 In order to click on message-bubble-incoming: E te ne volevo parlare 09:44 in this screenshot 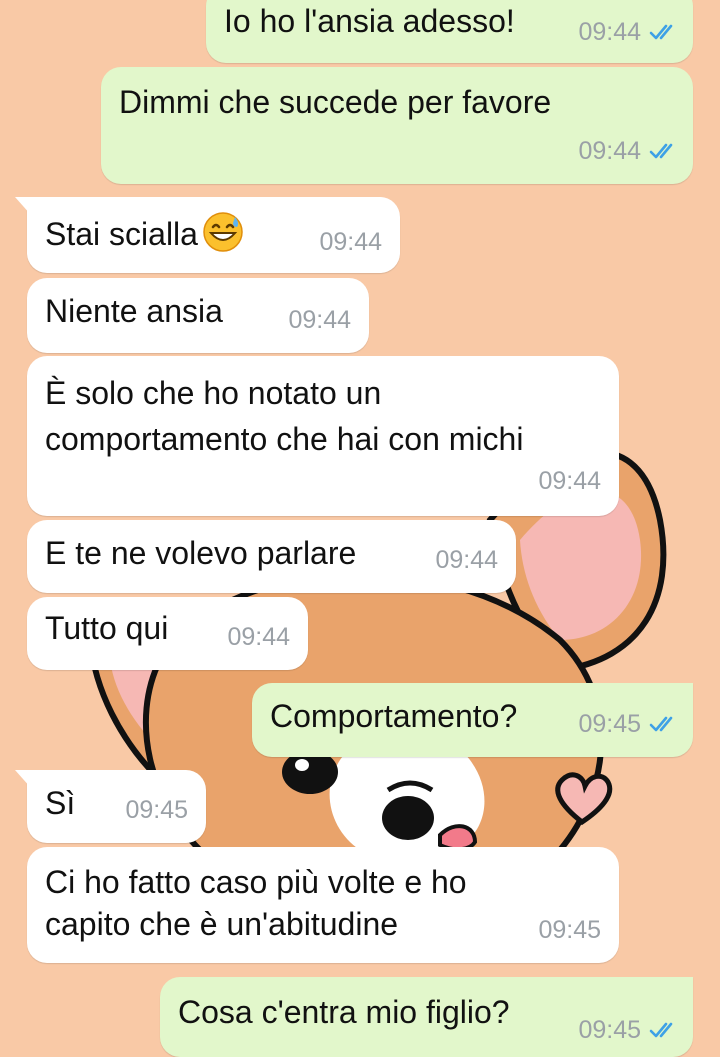, I will do `click(271, 556)`.